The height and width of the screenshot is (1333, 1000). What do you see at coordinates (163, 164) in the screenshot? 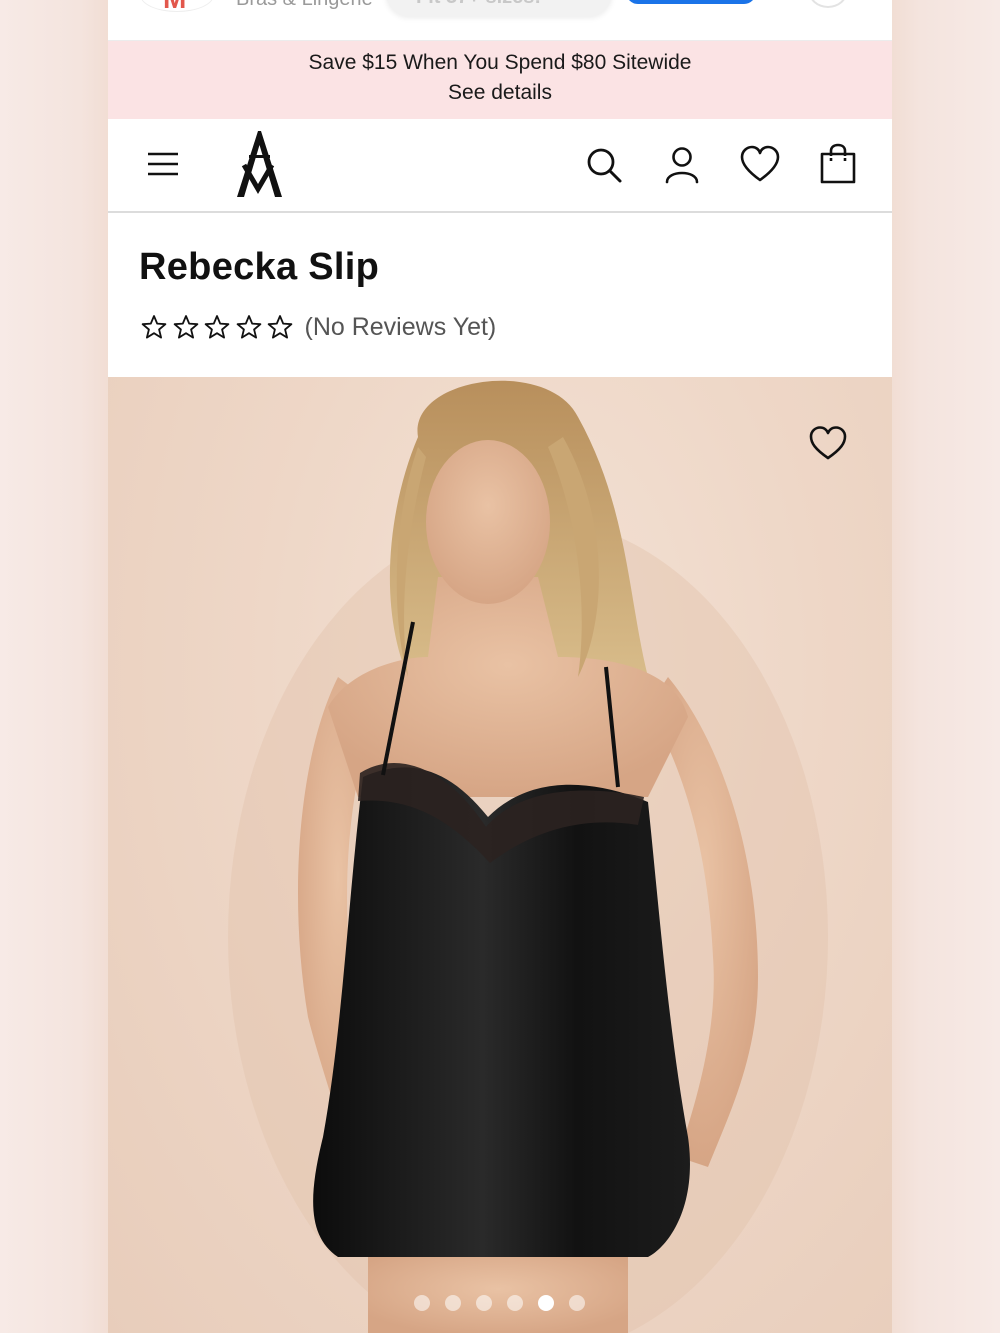
I see `menu-icon` at bounding box center [163, 164].